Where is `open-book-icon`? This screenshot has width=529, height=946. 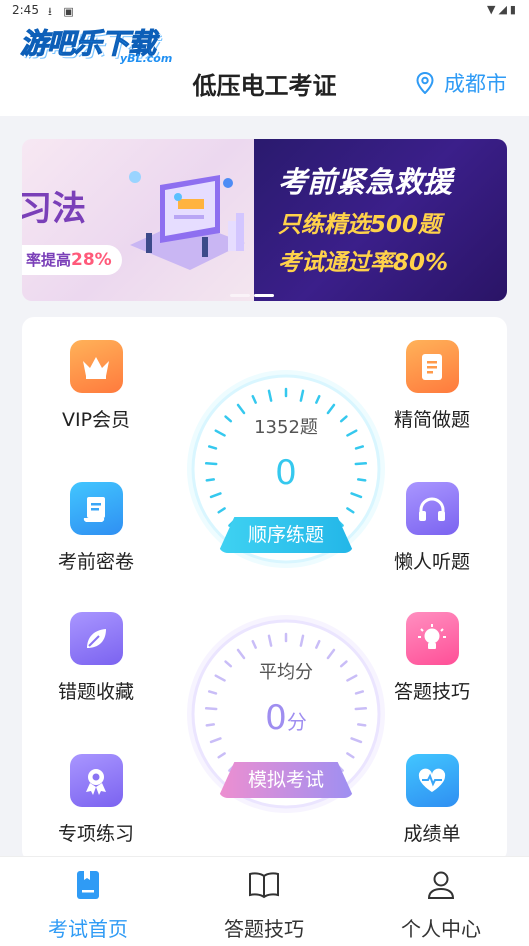
open-book-icon is located at coordinates (264, 885).